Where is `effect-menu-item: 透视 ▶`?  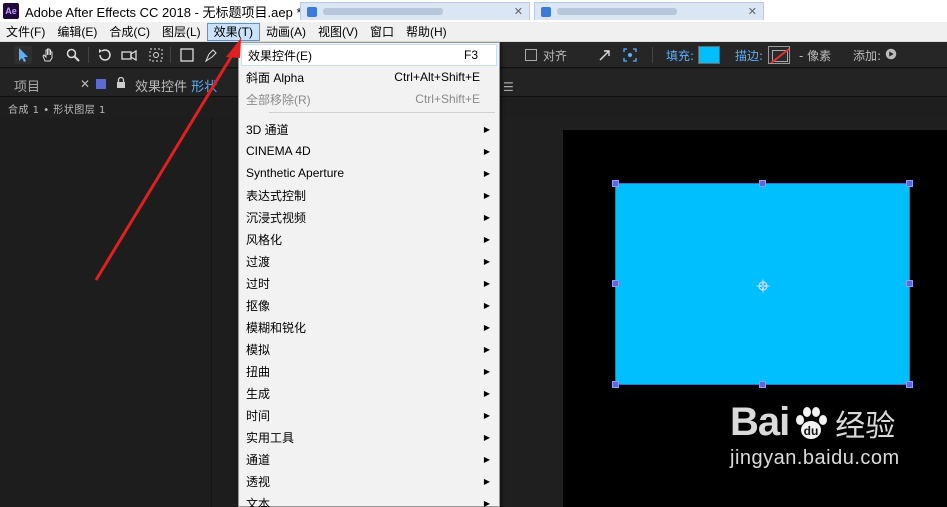
effect-menu-item: 透视 ▶ is located at coordinates (369, 481).